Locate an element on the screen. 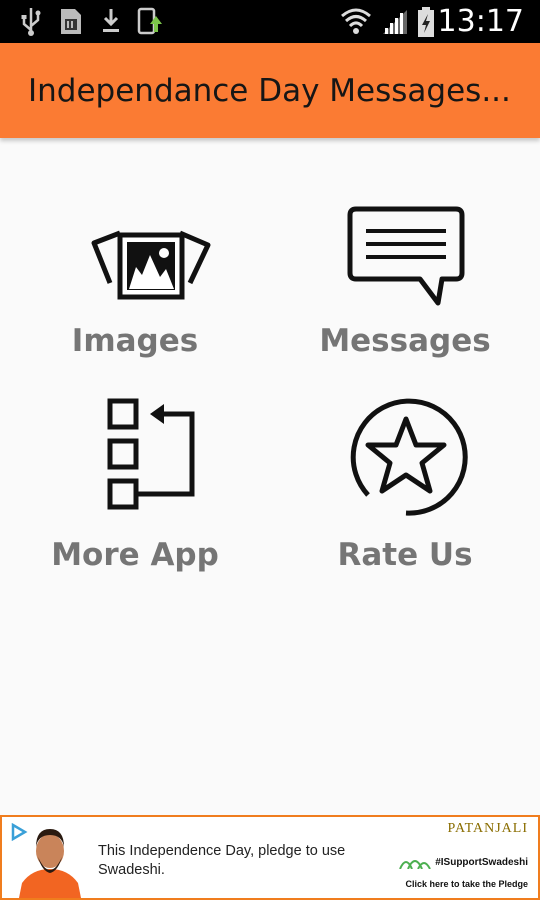 The height and width of the screenshot is (900, 540). star-icon is located at coordinates (409, 457).